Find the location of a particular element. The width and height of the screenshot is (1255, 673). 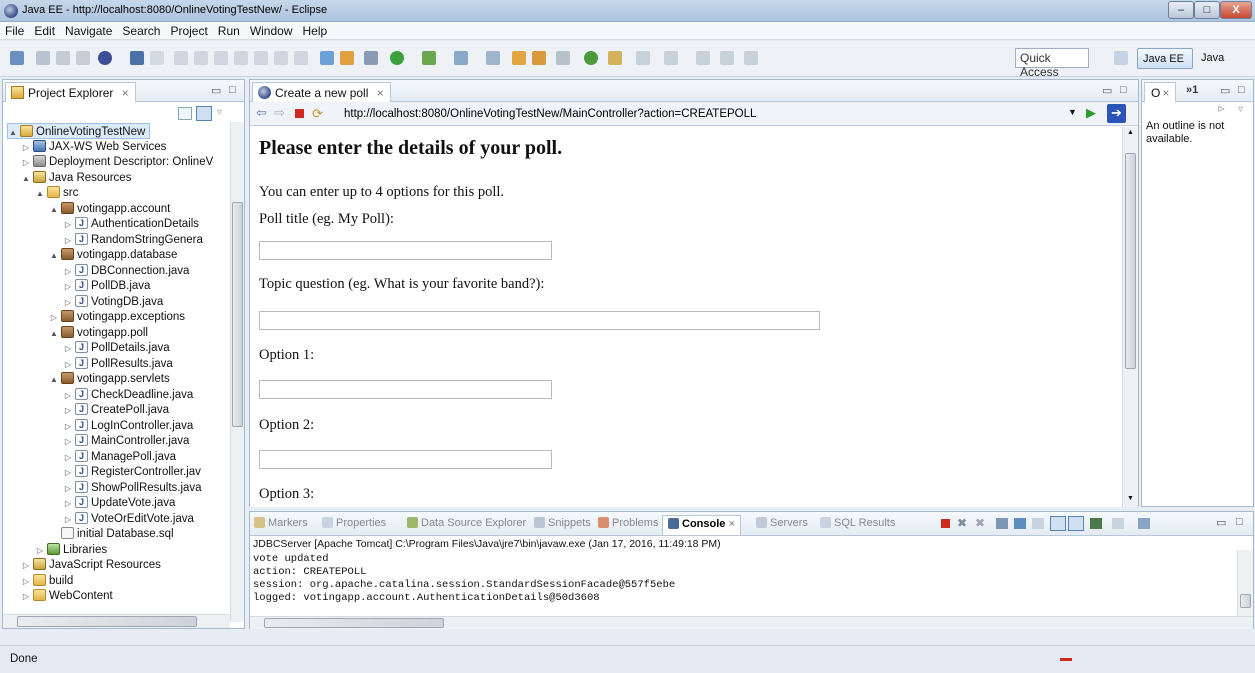

stop-icon is located at coordinates (299, 113).